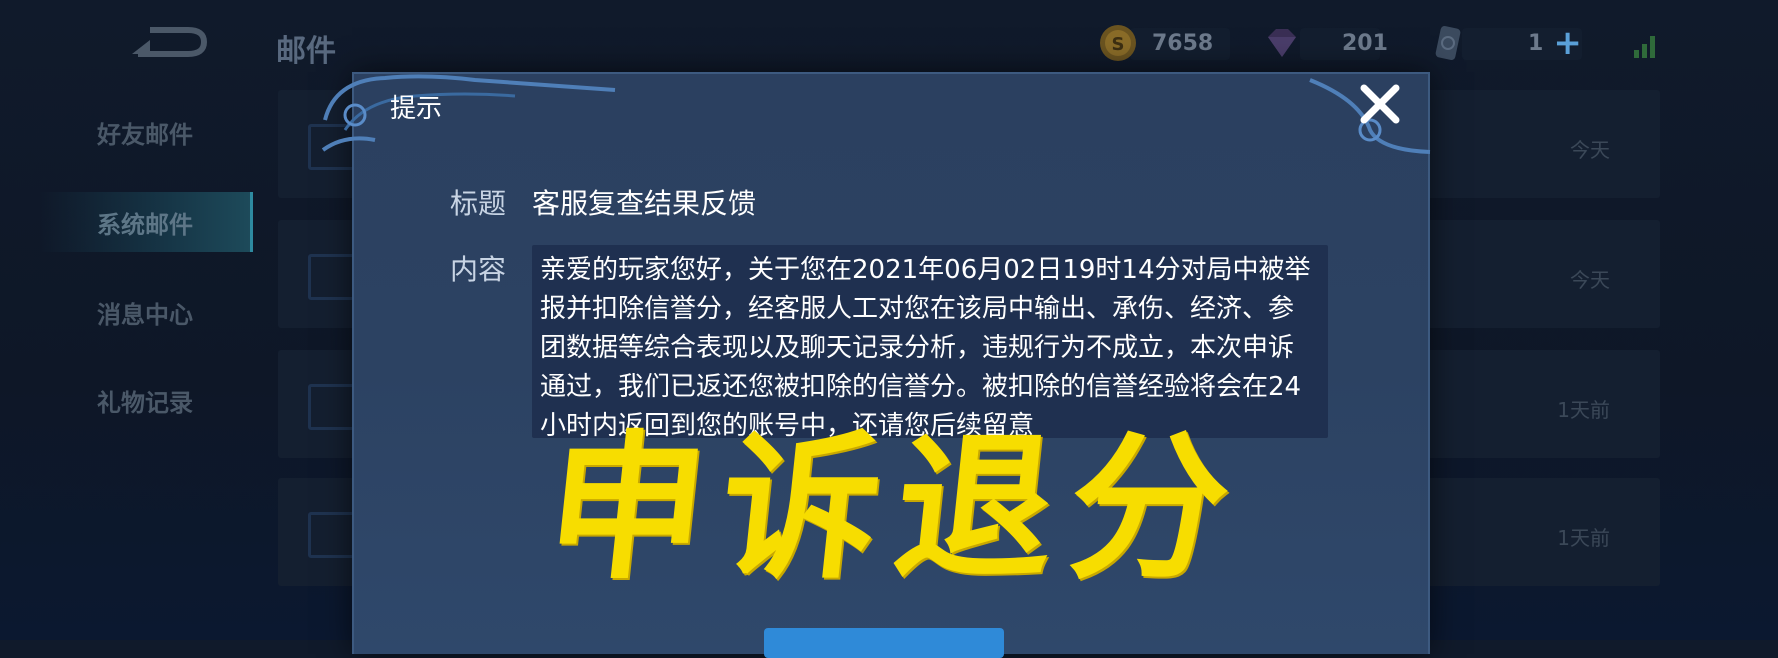 Image resolution: width=1778 pixels, height=658 pixels. Describe the element at coordinates (1644, 47) in the screenshot. I see `signal-icon` at that location.